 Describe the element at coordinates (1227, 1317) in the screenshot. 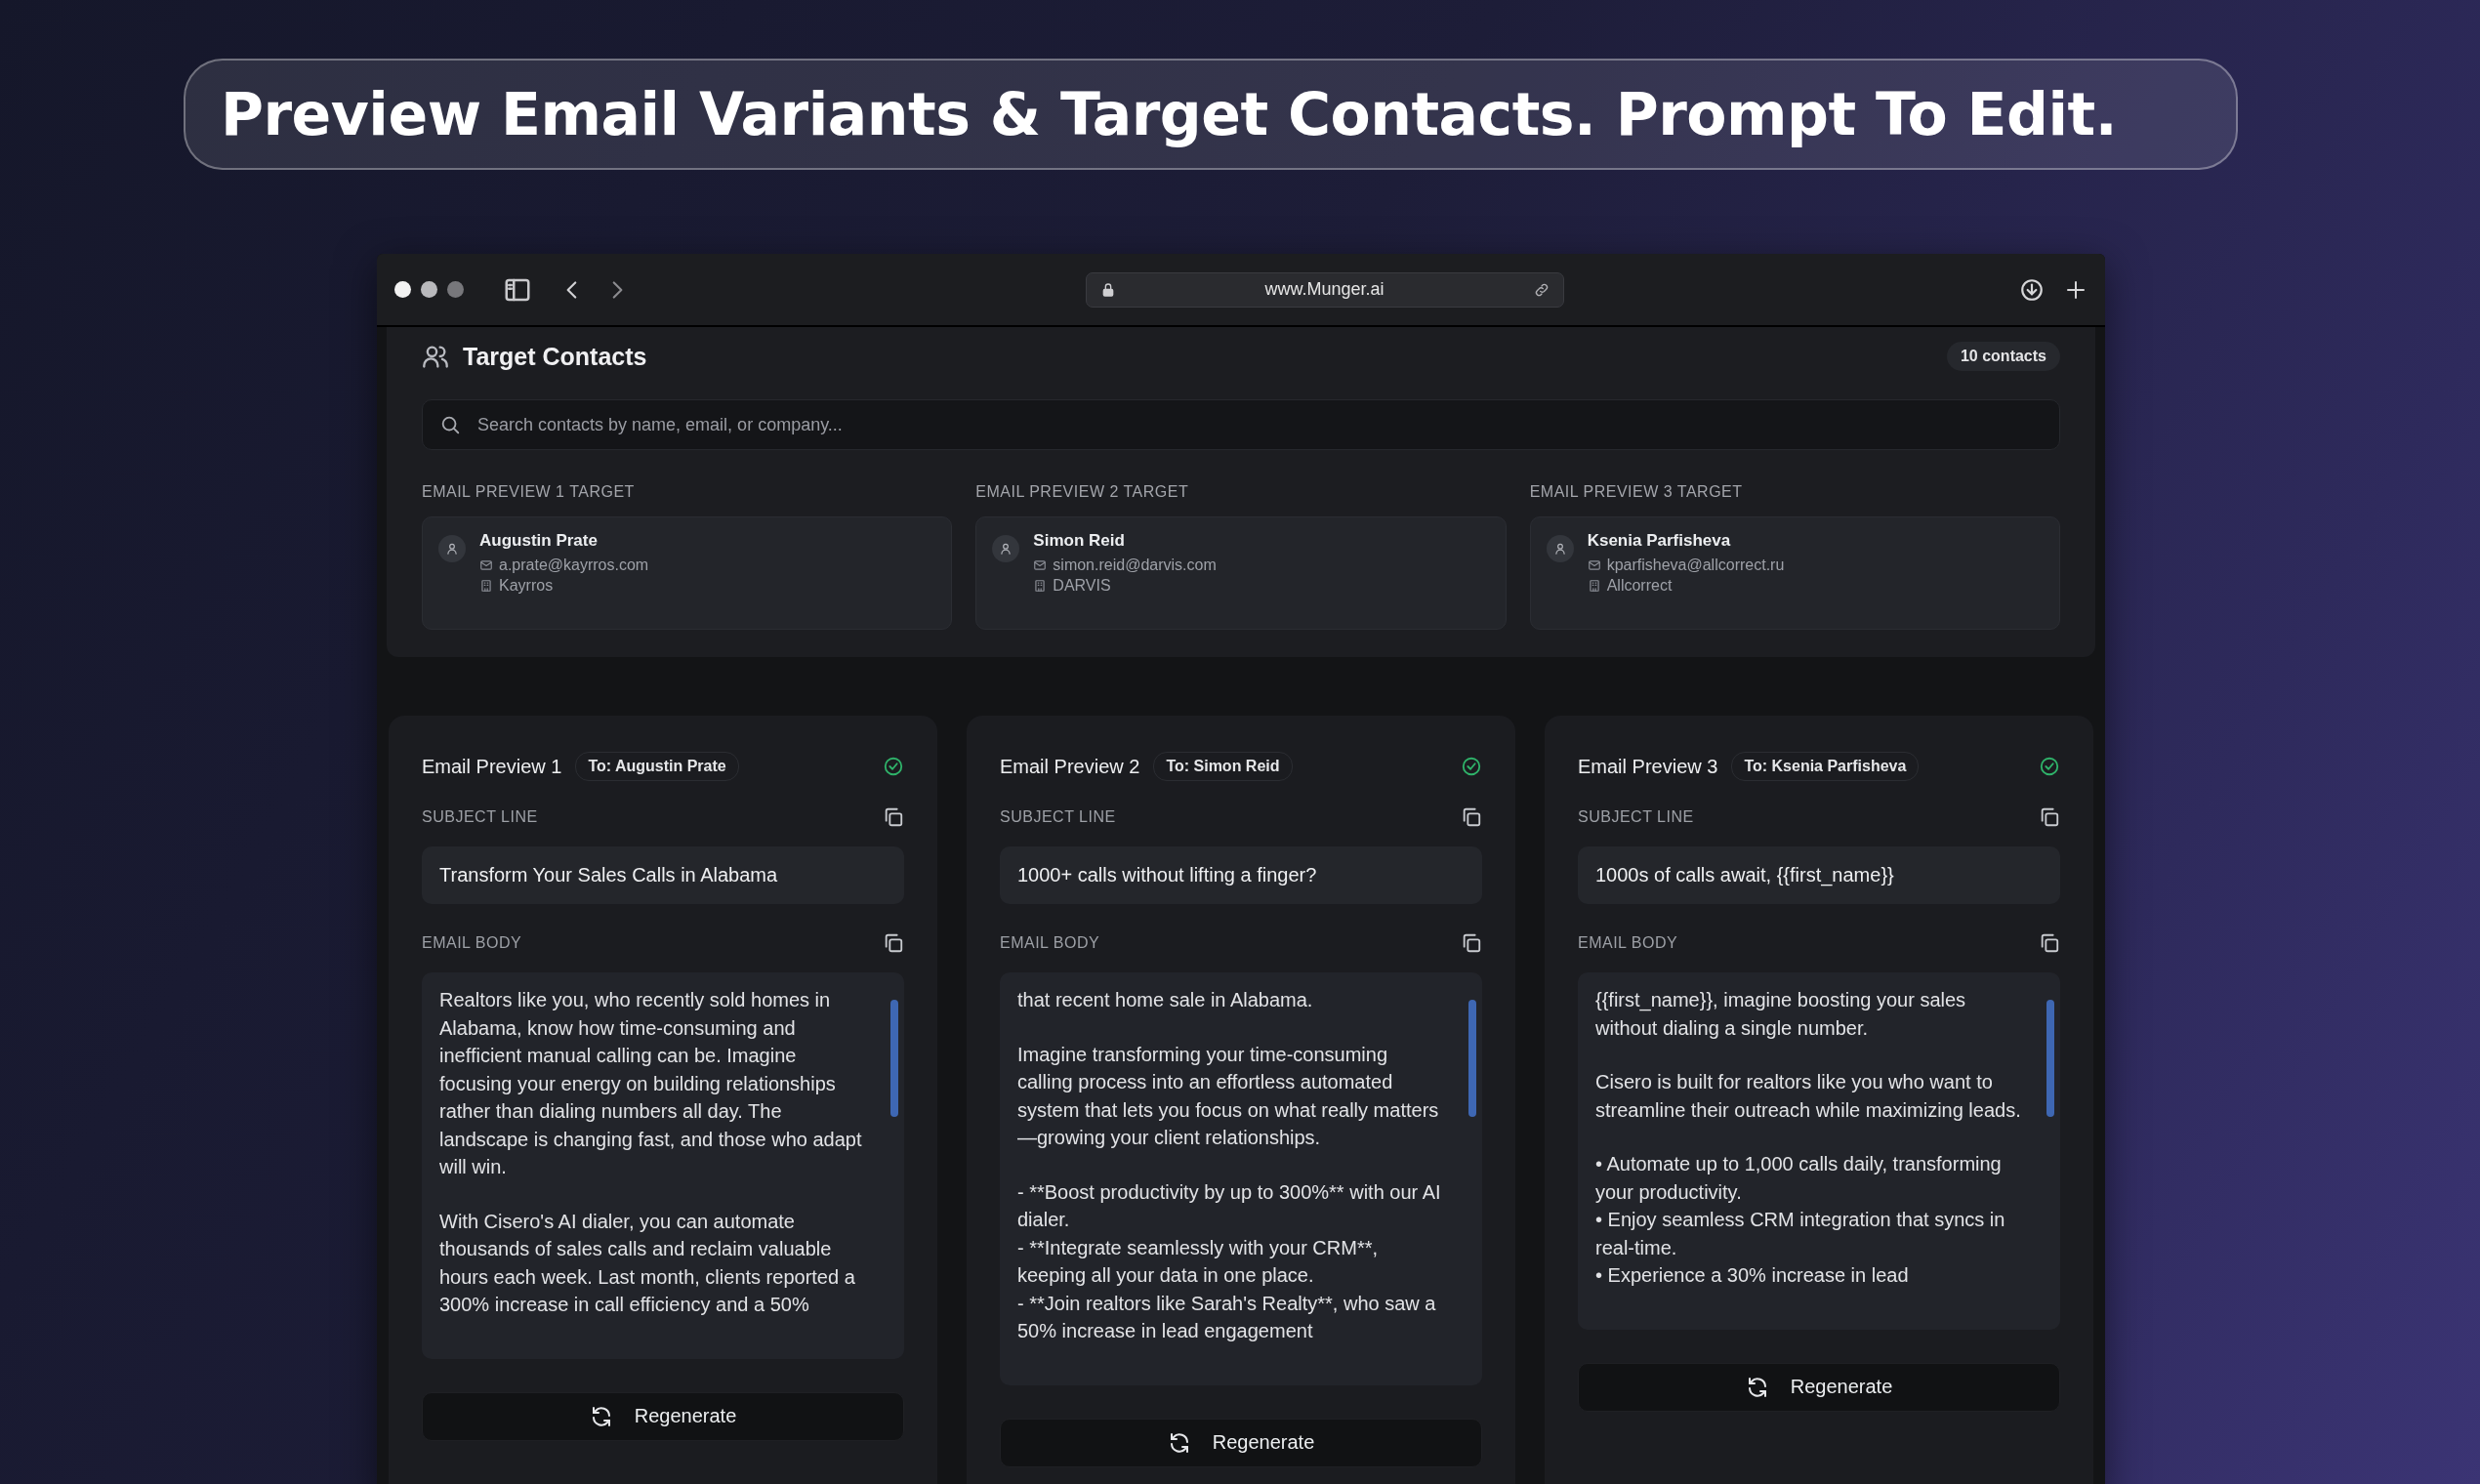

I see `body-text: - **Join realtors like Sarah's Realty**, who saw a 50% increase in lead engagement` at that location.